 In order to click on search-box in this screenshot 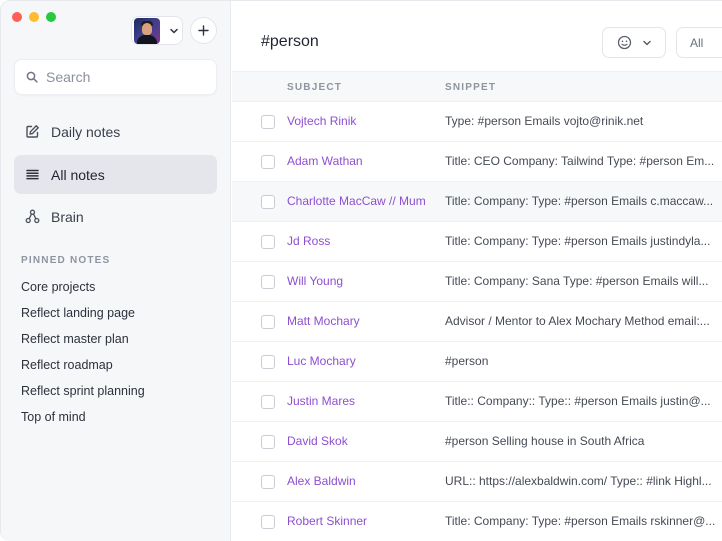, I will do `click(115, 77)`.